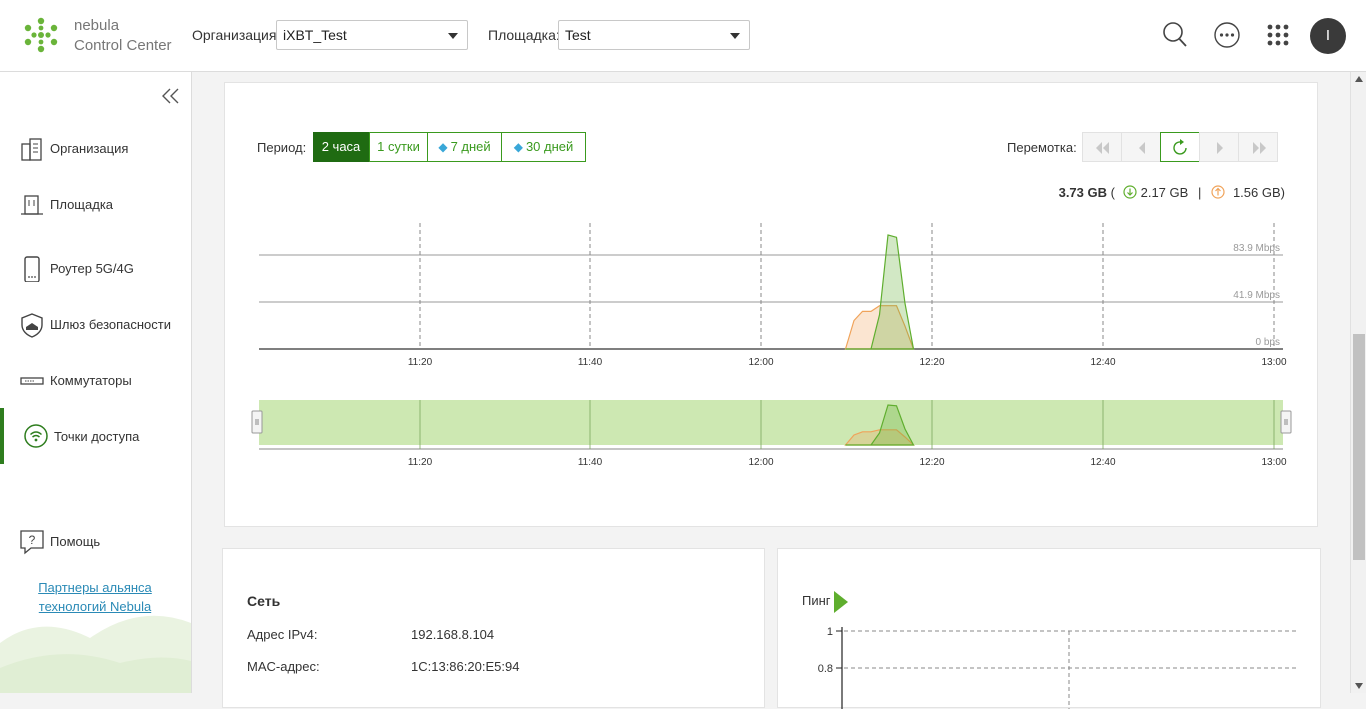 The width and height of the screenshot is (1366, 709). What do you see at coordinates (282, 634) in the screenshot?
I see `ipv4-label: Адрес IPv4:` at bounding box center [282, 634].